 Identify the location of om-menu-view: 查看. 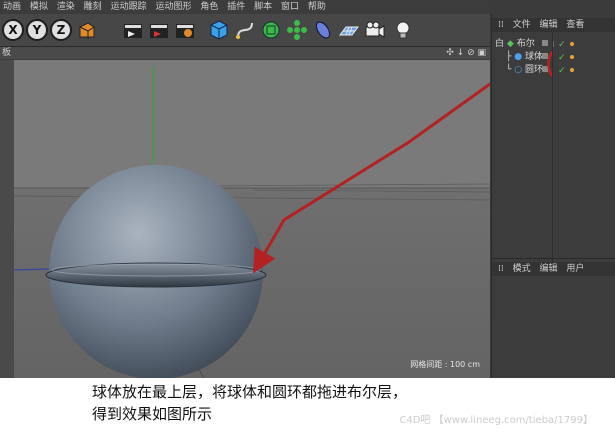
(575, 25).